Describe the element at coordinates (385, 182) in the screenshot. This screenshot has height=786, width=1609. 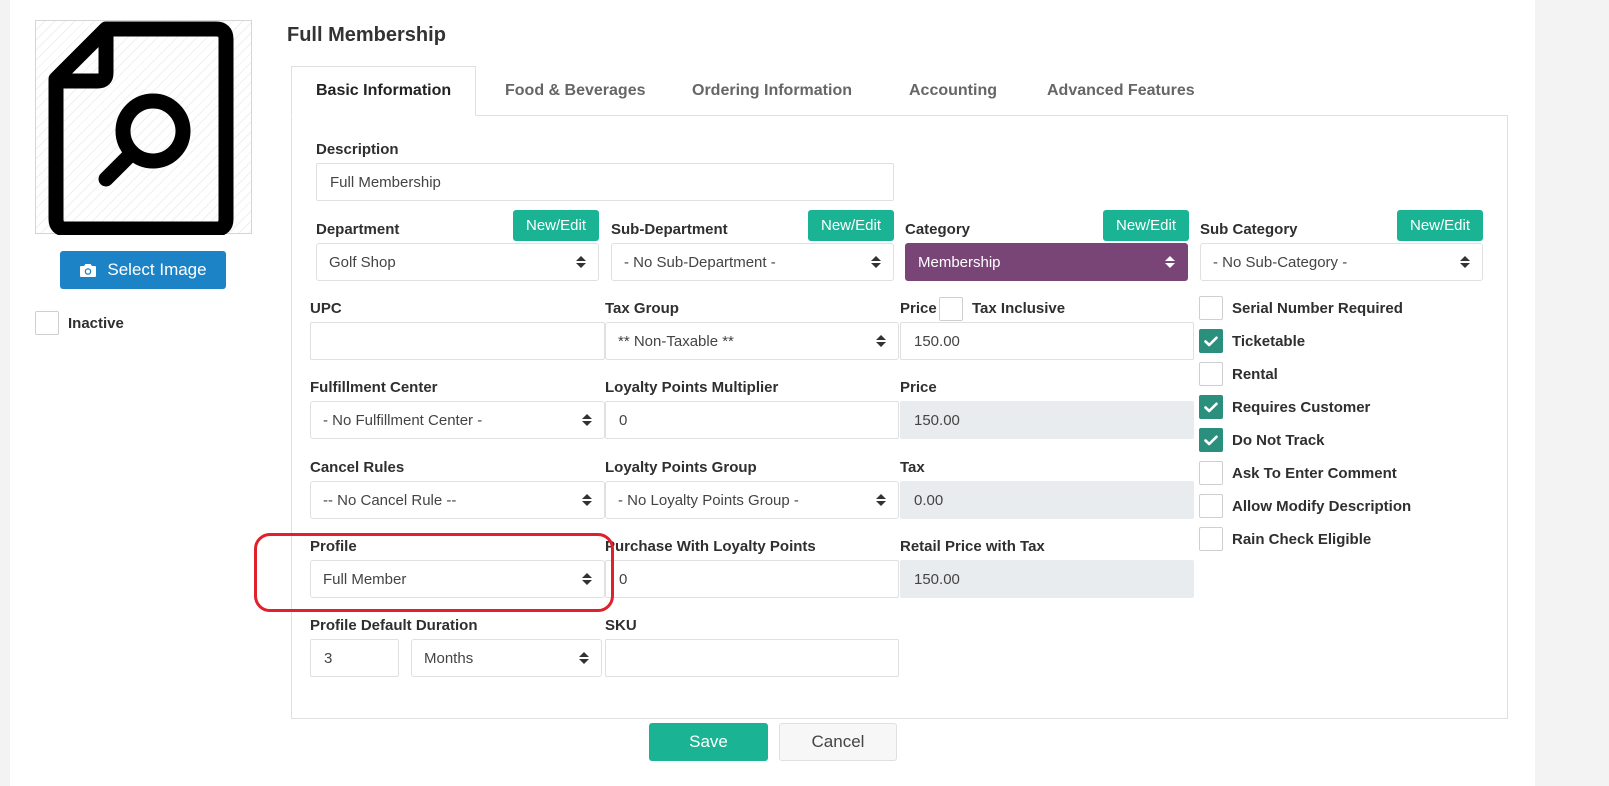
I see `description-value: Full Membership` at that location.